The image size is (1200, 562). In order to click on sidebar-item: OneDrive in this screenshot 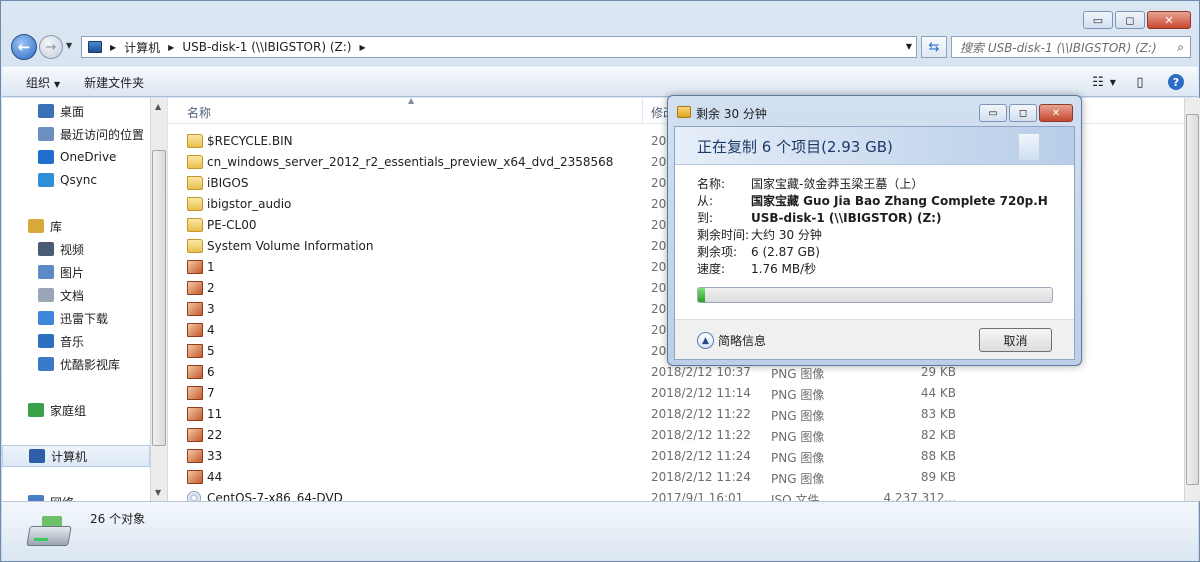, I will do `click(76, 157)`.